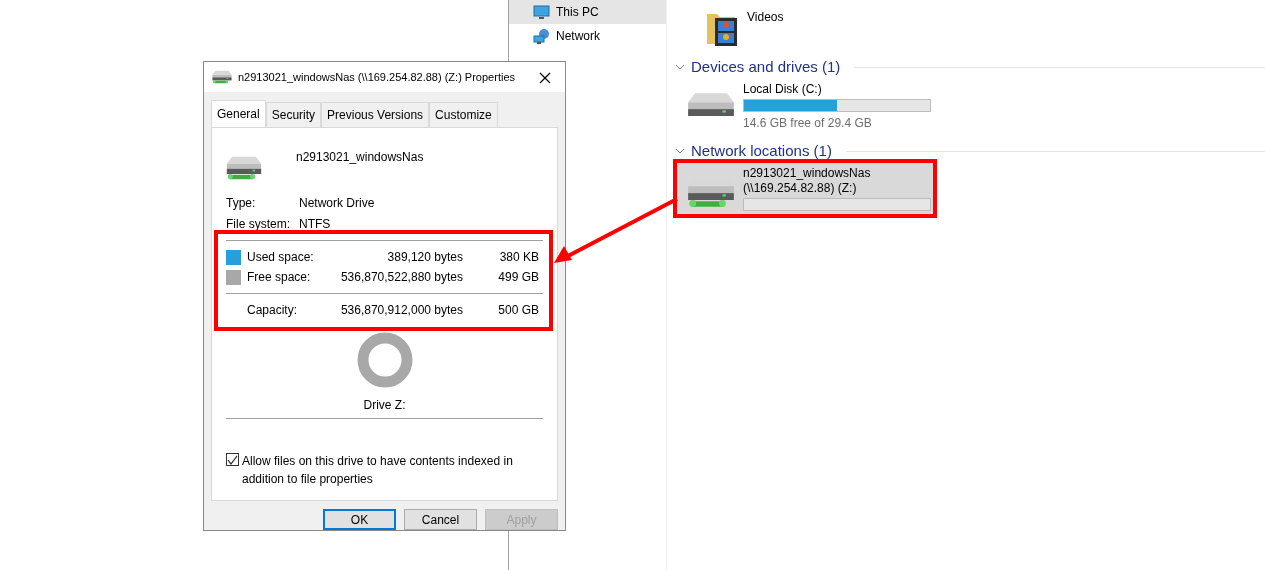  Describe the element at coordinates (384, 360) in the screenshot. I see `usage-ring-drawing` at that location.